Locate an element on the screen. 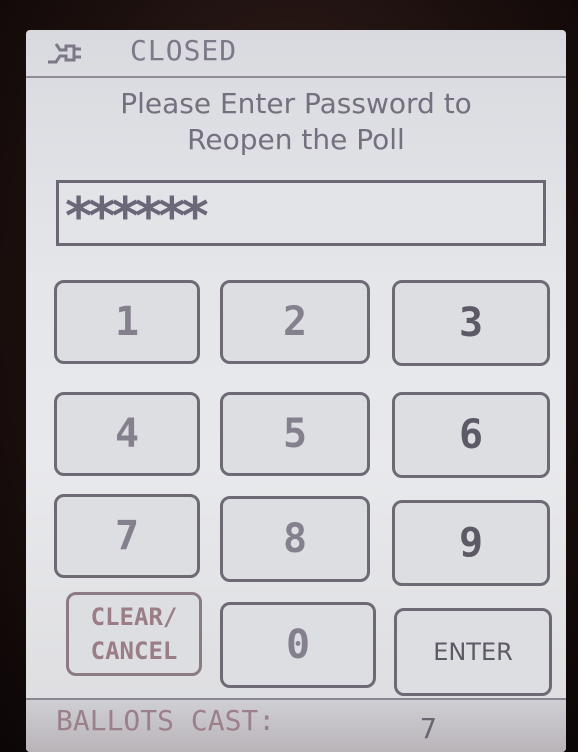 Image resolution: width=578 pixels, height=752 pixels. ballots-cast-label: BALLOTS CAST: is located at coordinates (166, 720).